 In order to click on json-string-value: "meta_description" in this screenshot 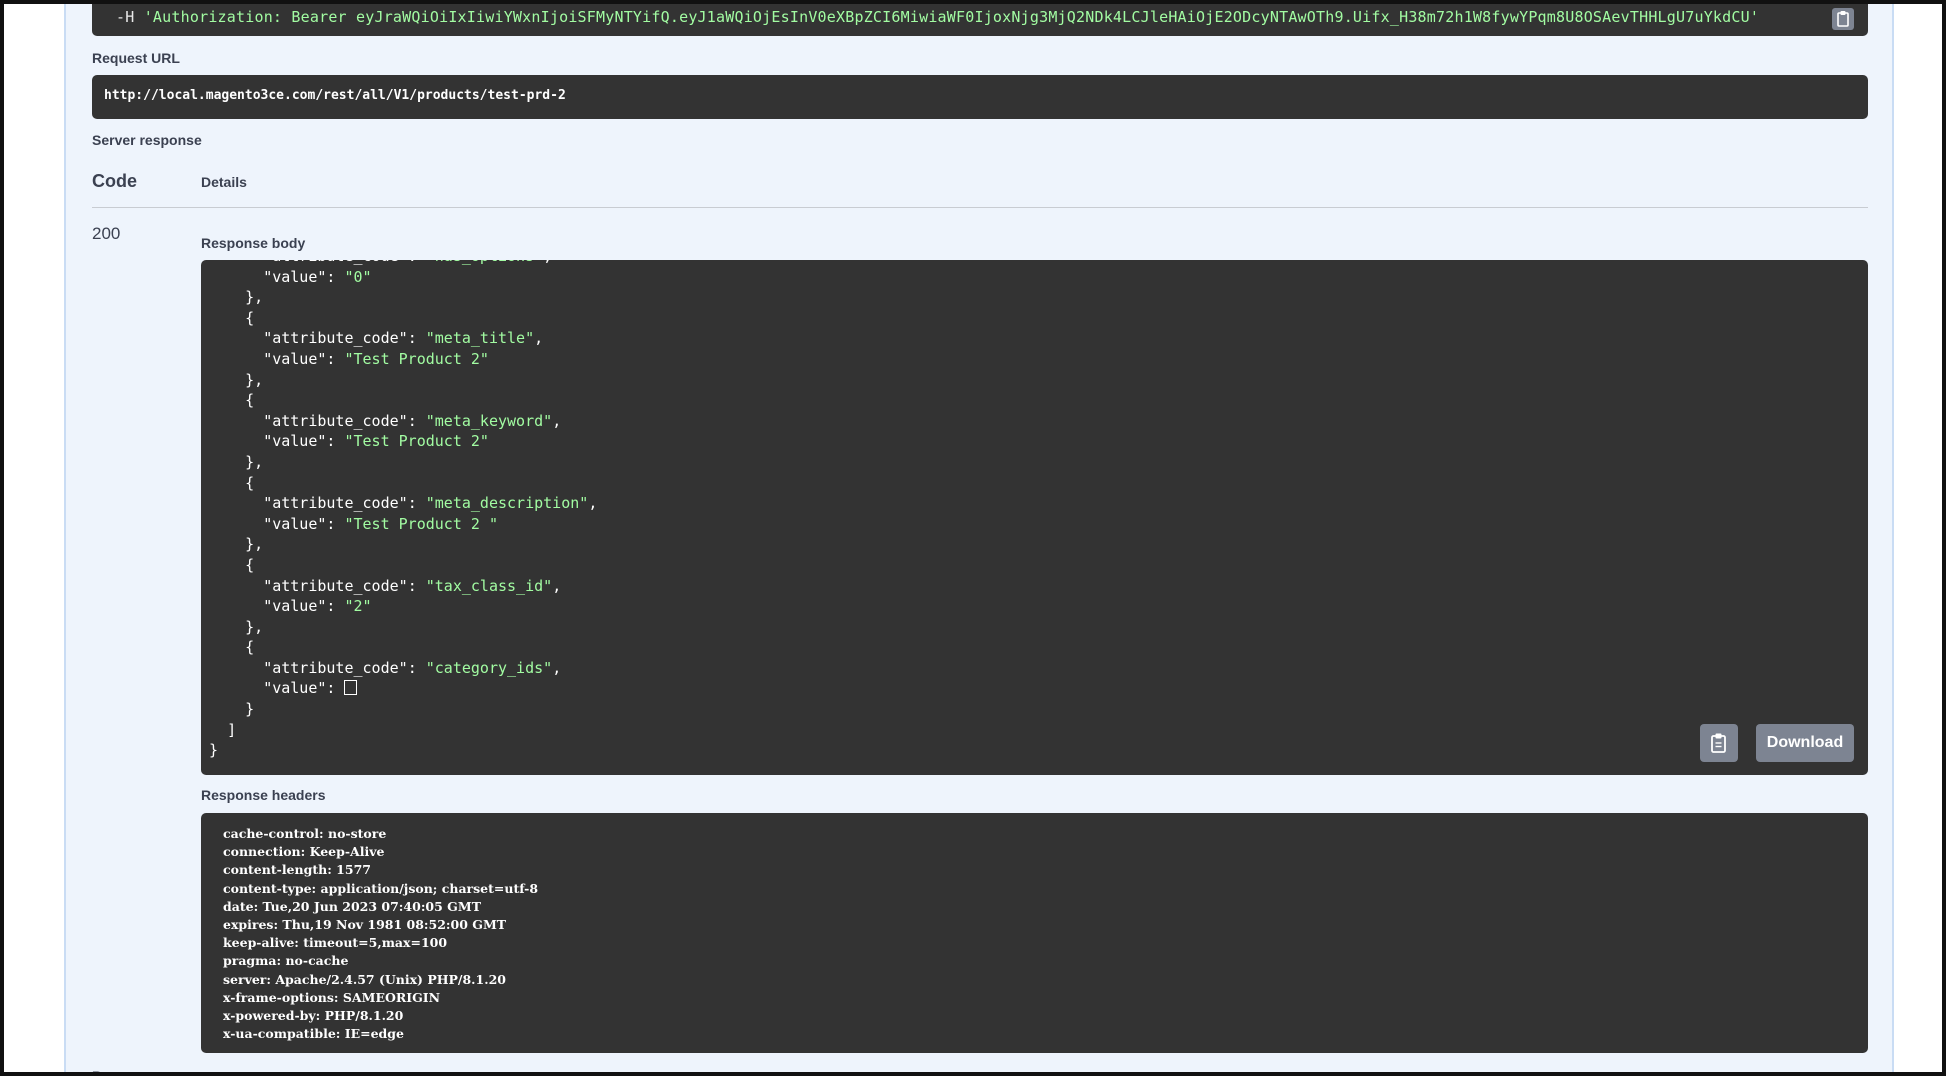, I will do `click(507, 503)`.